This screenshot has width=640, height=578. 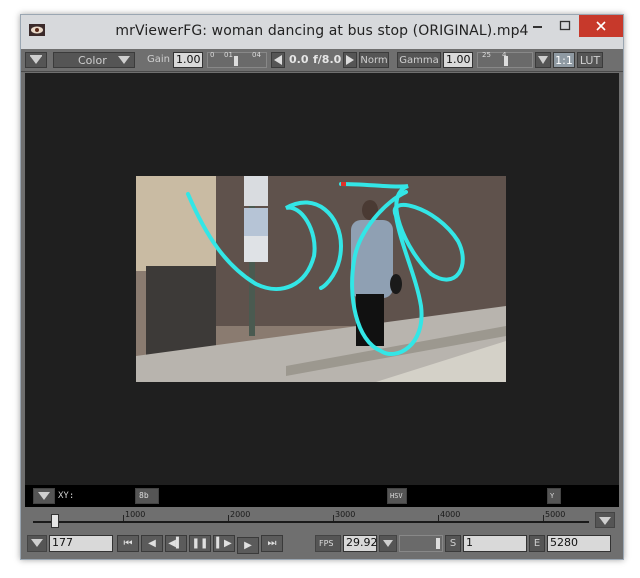 I want to click on minimize-icon, so click(x=537, y=27).